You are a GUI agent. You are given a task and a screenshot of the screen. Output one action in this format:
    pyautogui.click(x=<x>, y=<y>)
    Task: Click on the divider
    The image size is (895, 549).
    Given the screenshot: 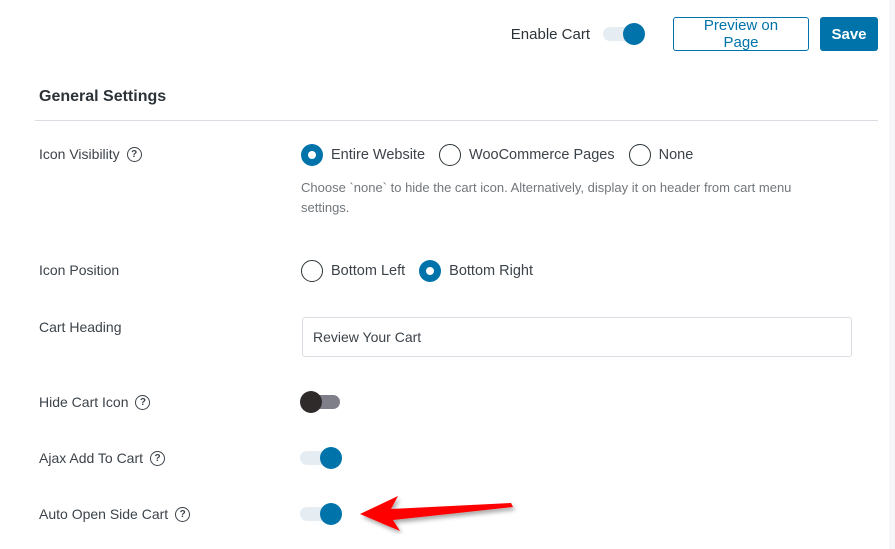 What is the action you would take?
    pyautogui.click(x=456, y=120)
    